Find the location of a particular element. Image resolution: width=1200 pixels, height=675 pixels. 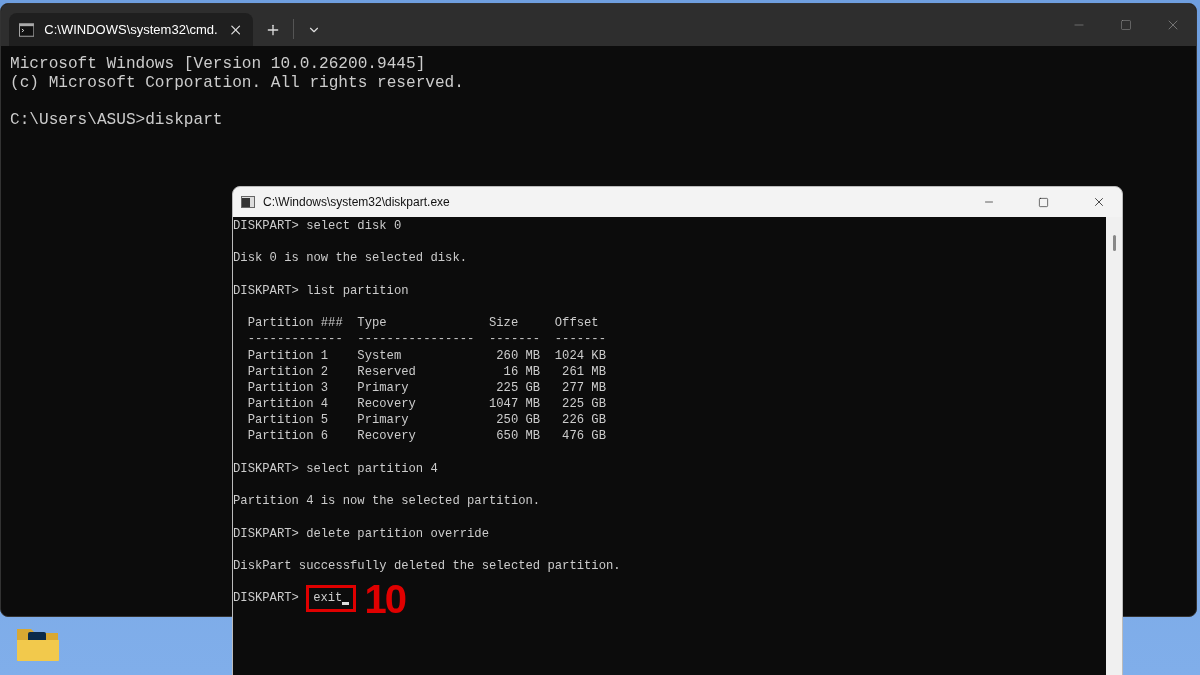

column-header: Type is located at coordinates (372, 323).